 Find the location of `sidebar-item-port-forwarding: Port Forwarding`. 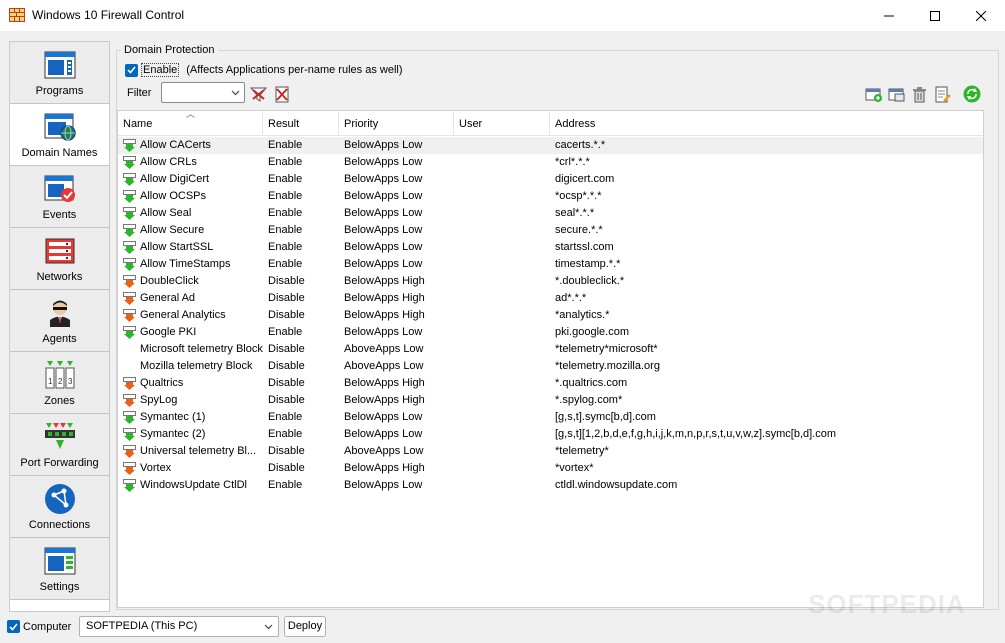

sidebar-item-port-forwarding: Port Forwarding is located at coordinates (59, 445).